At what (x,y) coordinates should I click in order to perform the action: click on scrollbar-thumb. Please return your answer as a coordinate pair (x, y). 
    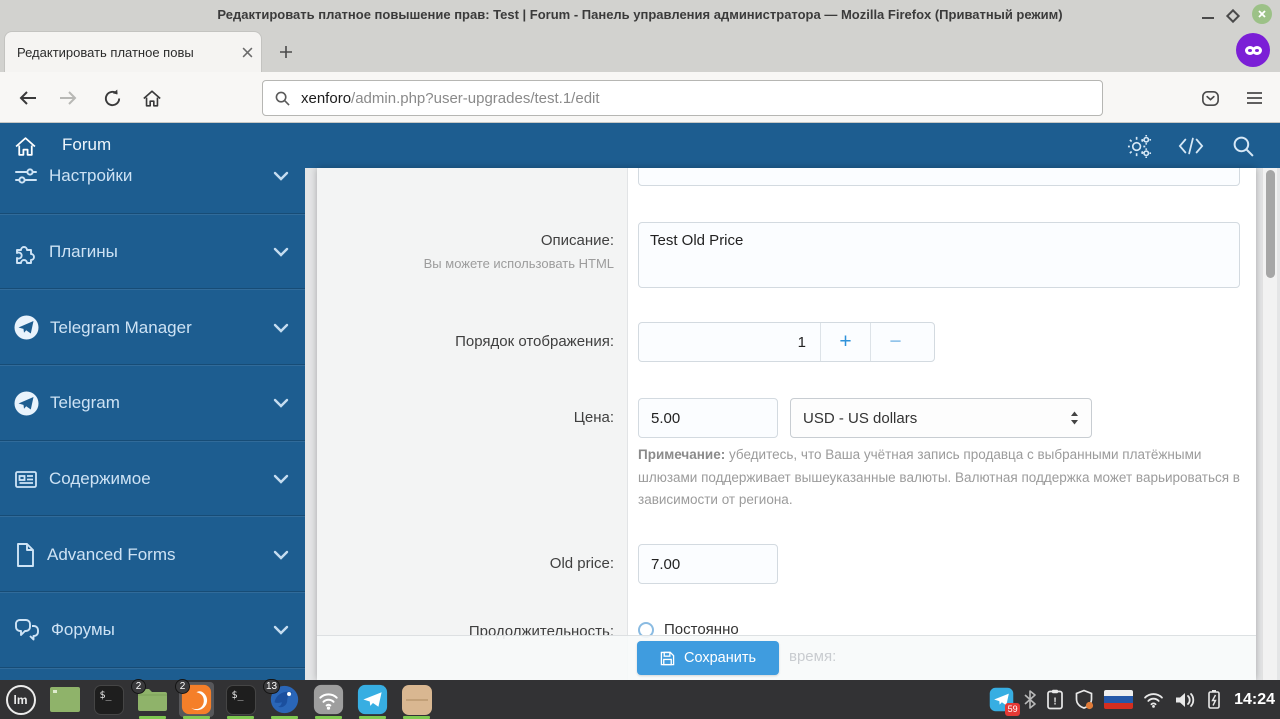
    Looking at the image, I should click on (1270, 224).